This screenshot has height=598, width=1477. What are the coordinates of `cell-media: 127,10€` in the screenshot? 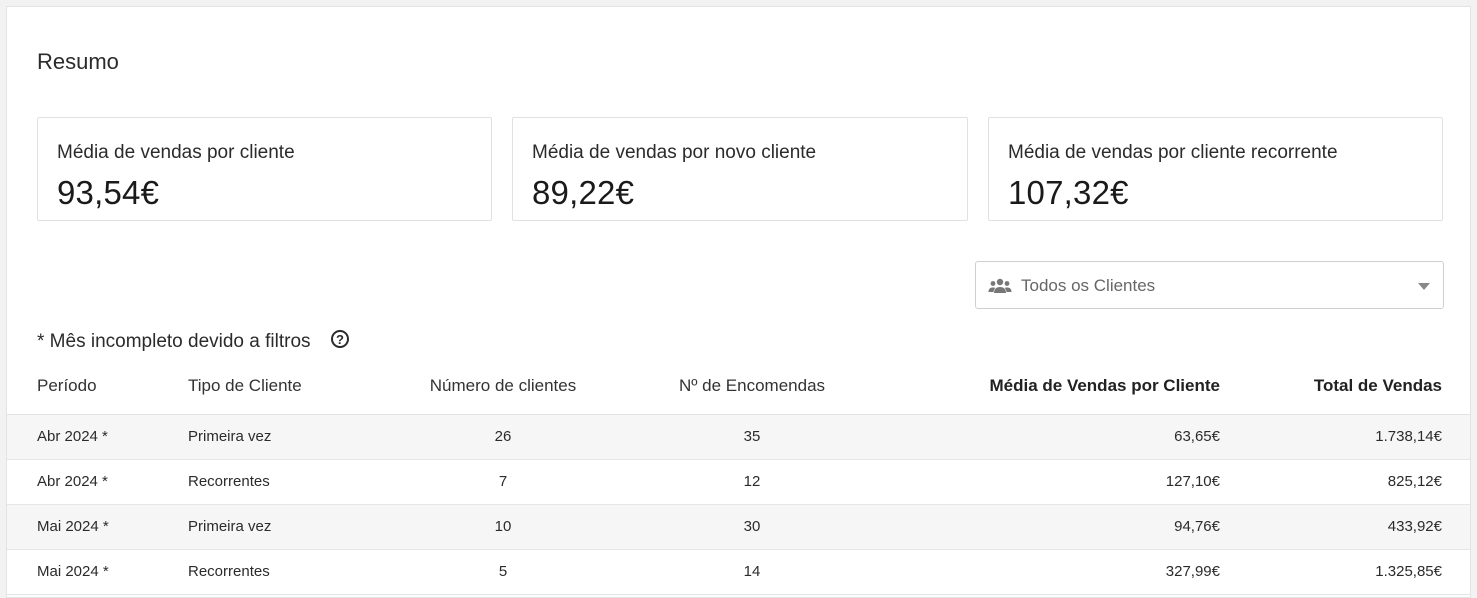 It's located at (1192, 481).